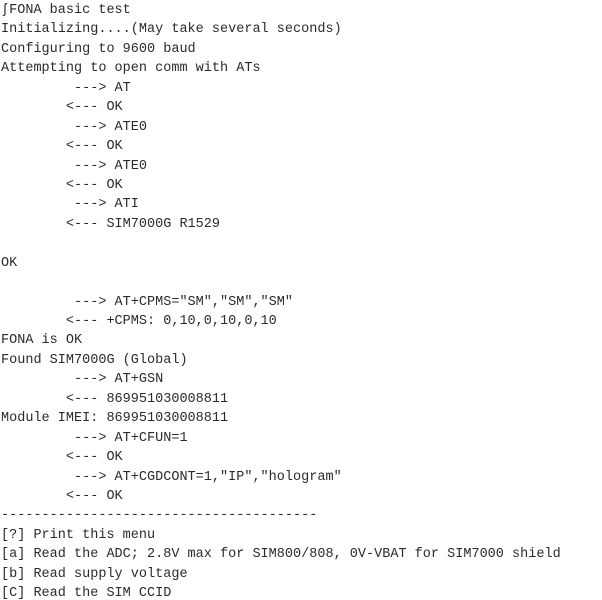 The width and height of the screenshot is (602, 600). I want to click on terminal-line: Attempting to open comm with ATs, so click(131, 69).